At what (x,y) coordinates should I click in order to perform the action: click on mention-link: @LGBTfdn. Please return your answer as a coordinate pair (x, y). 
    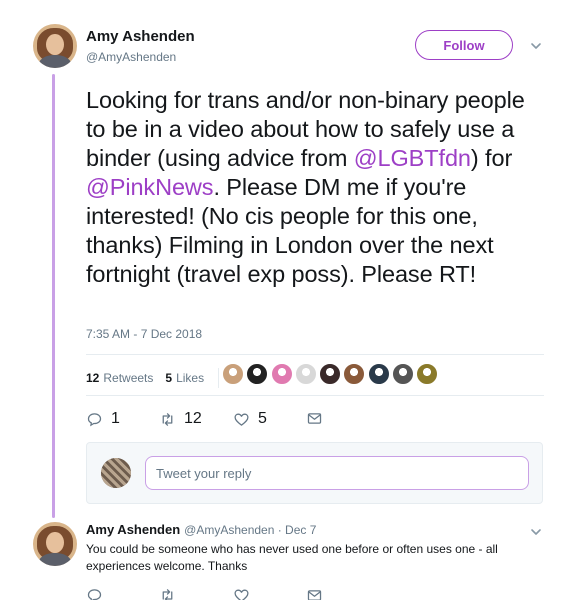
    Looking at the image, I should click on (412, 158).